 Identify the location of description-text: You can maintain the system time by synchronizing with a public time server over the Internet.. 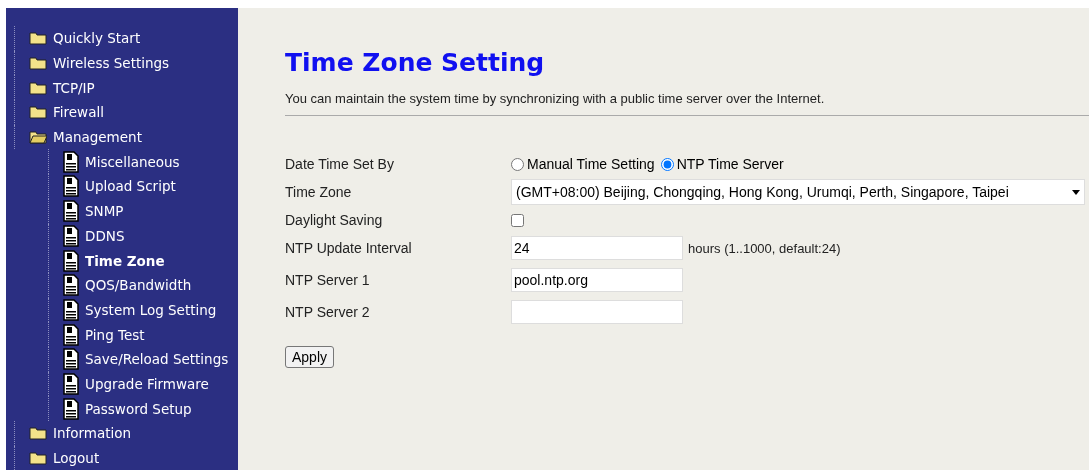
(555, 99).